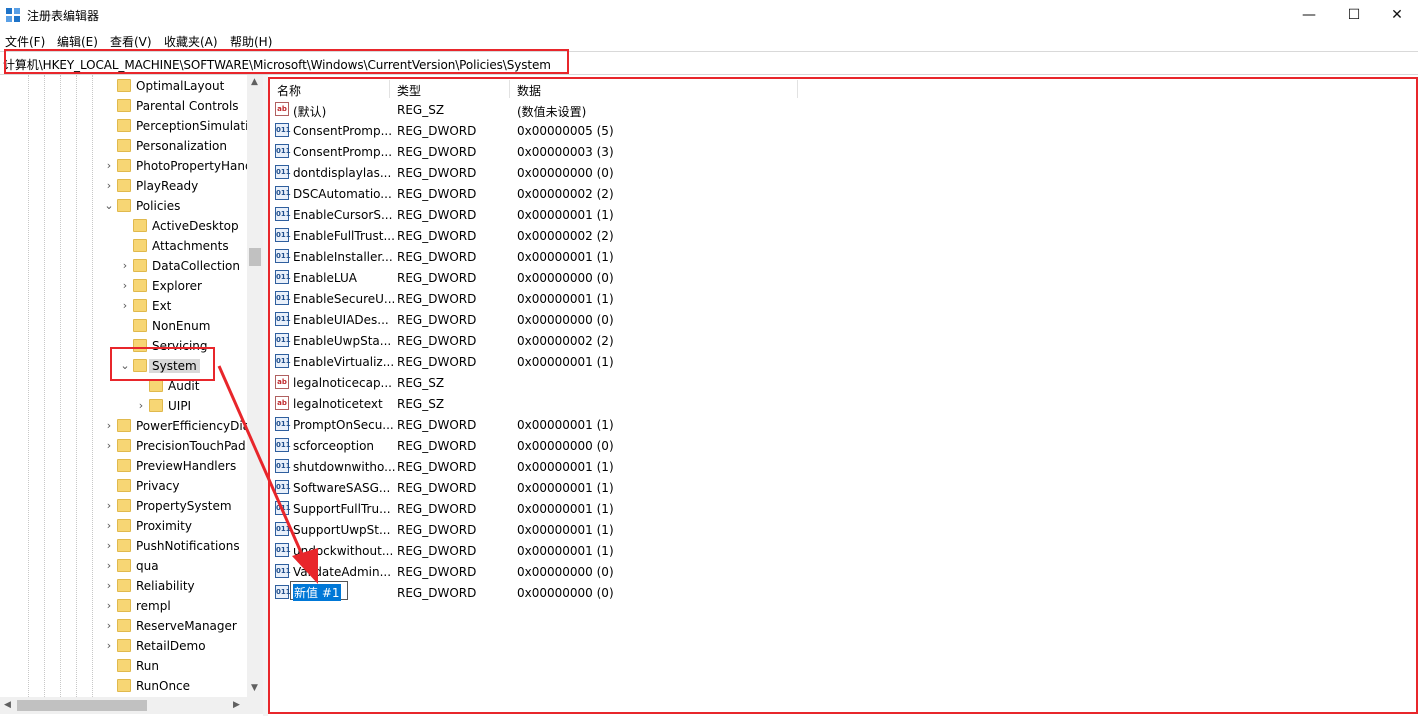 This screenshot has width=1418, height=716. Describe the element at coordinates (568, 382) in the screenshot. I see `value-row: ab legalnoticecap... REG_SZ` at that location.